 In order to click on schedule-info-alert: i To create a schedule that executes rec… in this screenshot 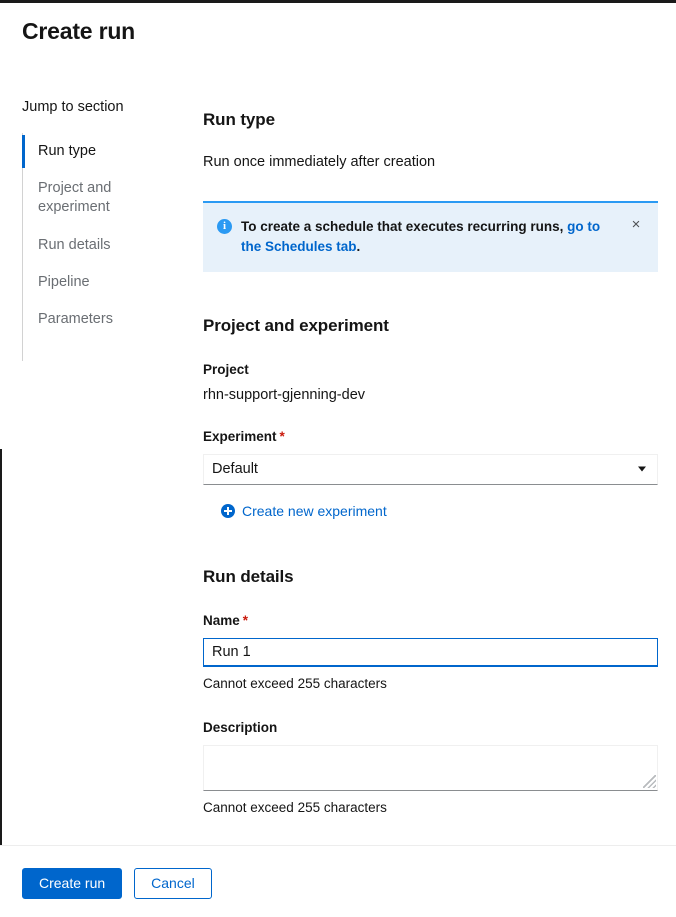, I will do `click(430, 236)`.